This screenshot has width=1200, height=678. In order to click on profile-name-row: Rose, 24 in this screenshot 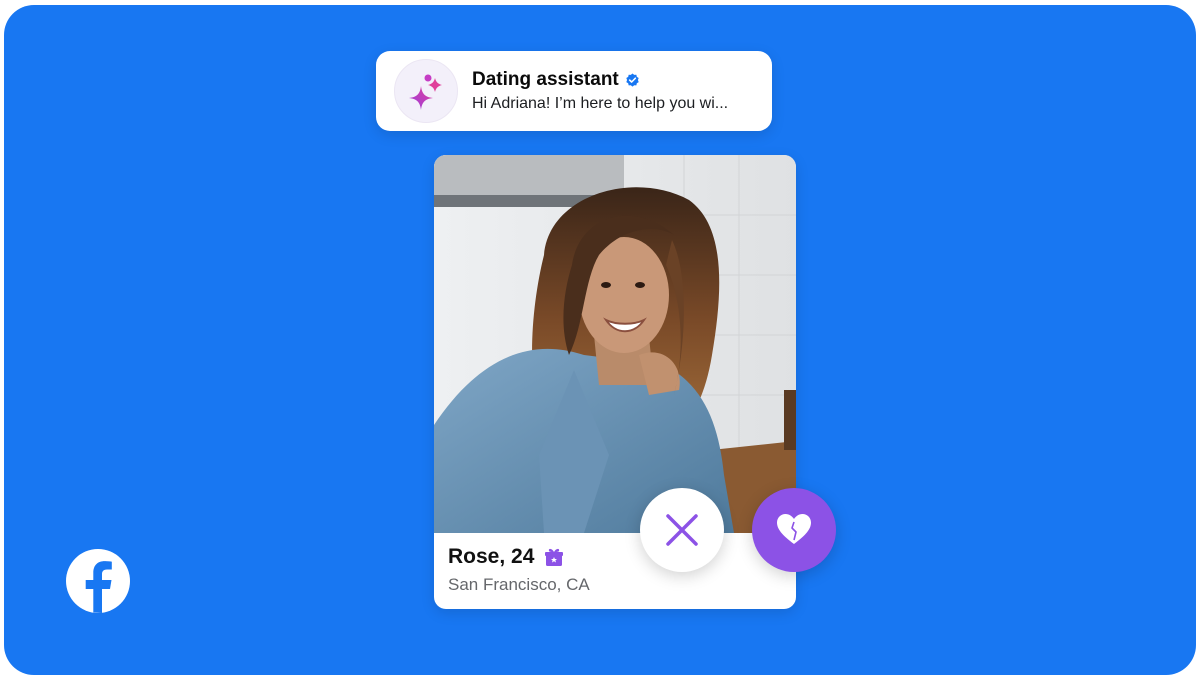, I will do `click(506, 557)`.